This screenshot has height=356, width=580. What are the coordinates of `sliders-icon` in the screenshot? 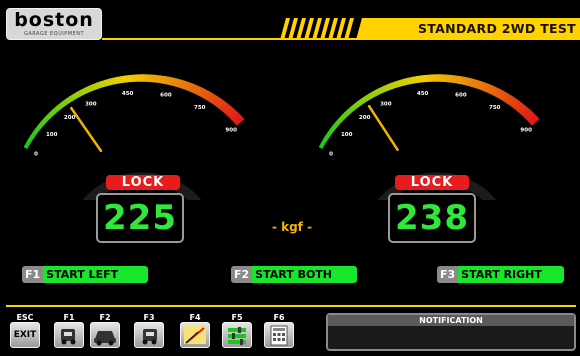 It's located at (237, 336).